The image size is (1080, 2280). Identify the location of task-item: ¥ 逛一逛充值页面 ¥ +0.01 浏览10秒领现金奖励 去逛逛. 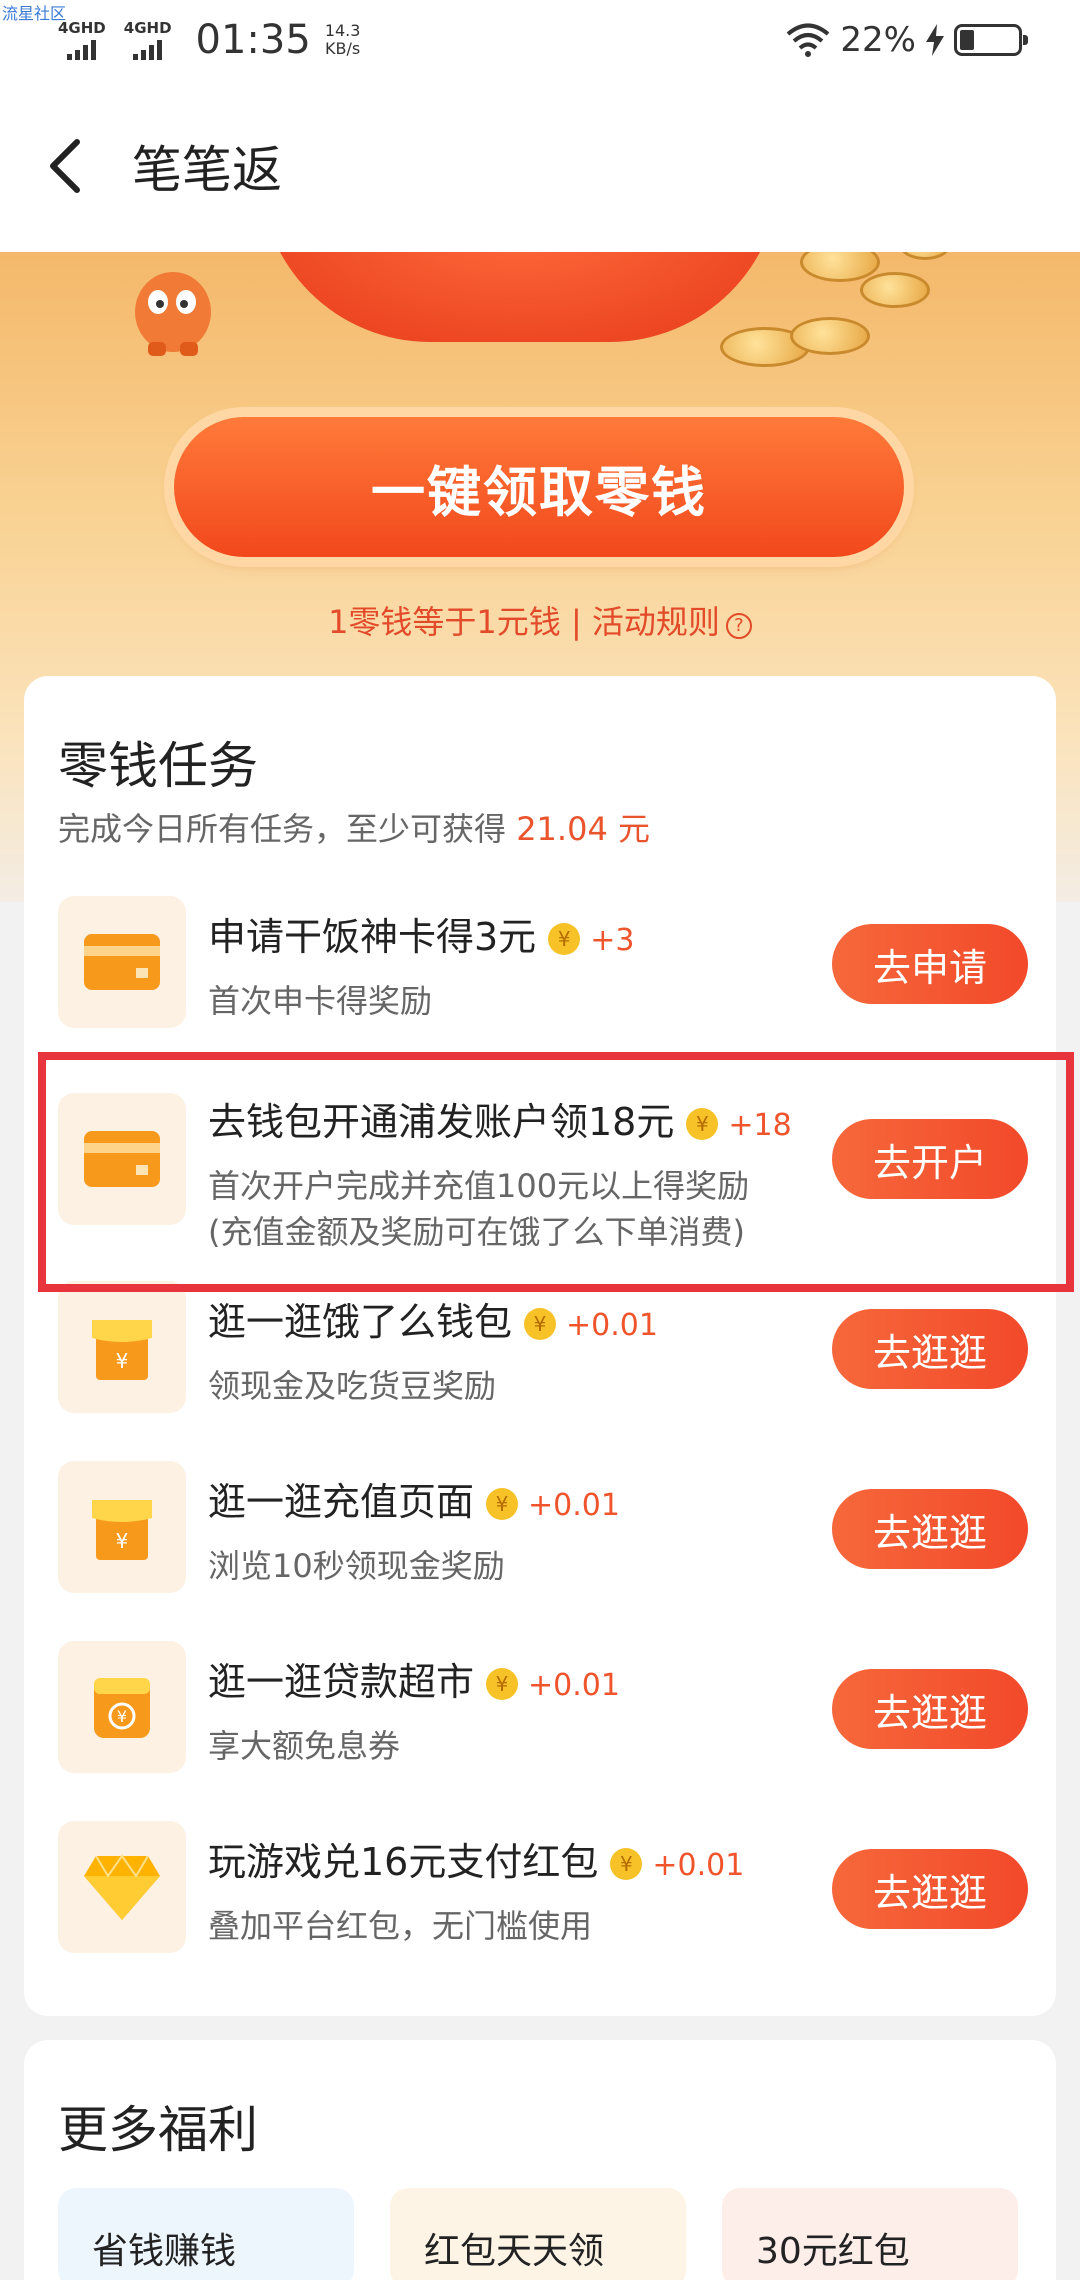
(543, 1531).